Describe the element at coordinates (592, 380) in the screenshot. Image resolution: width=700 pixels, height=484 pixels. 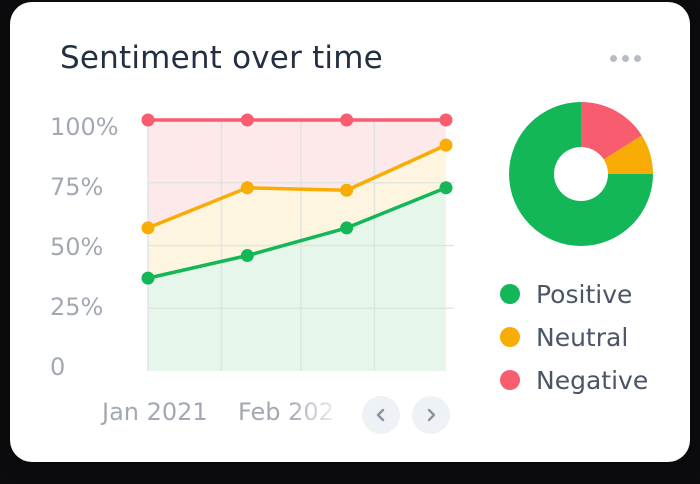
I see `legend-label: Negative` at that location.